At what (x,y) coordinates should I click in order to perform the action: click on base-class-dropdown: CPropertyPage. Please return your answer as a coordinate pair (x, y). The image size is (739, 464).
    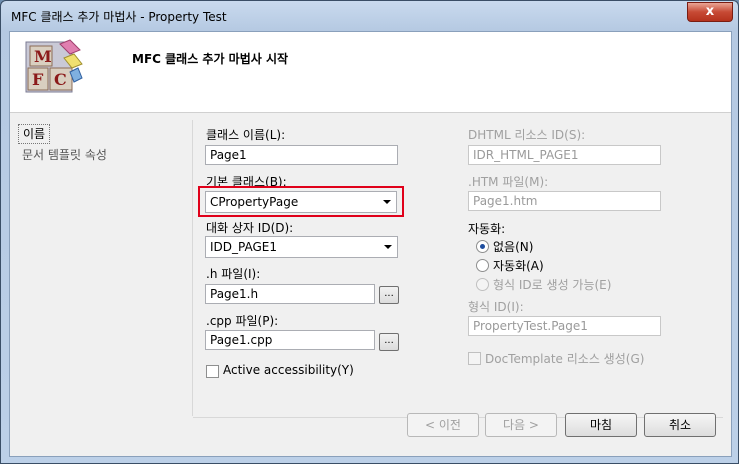
    Looking at the image, I should click on (301, 202).